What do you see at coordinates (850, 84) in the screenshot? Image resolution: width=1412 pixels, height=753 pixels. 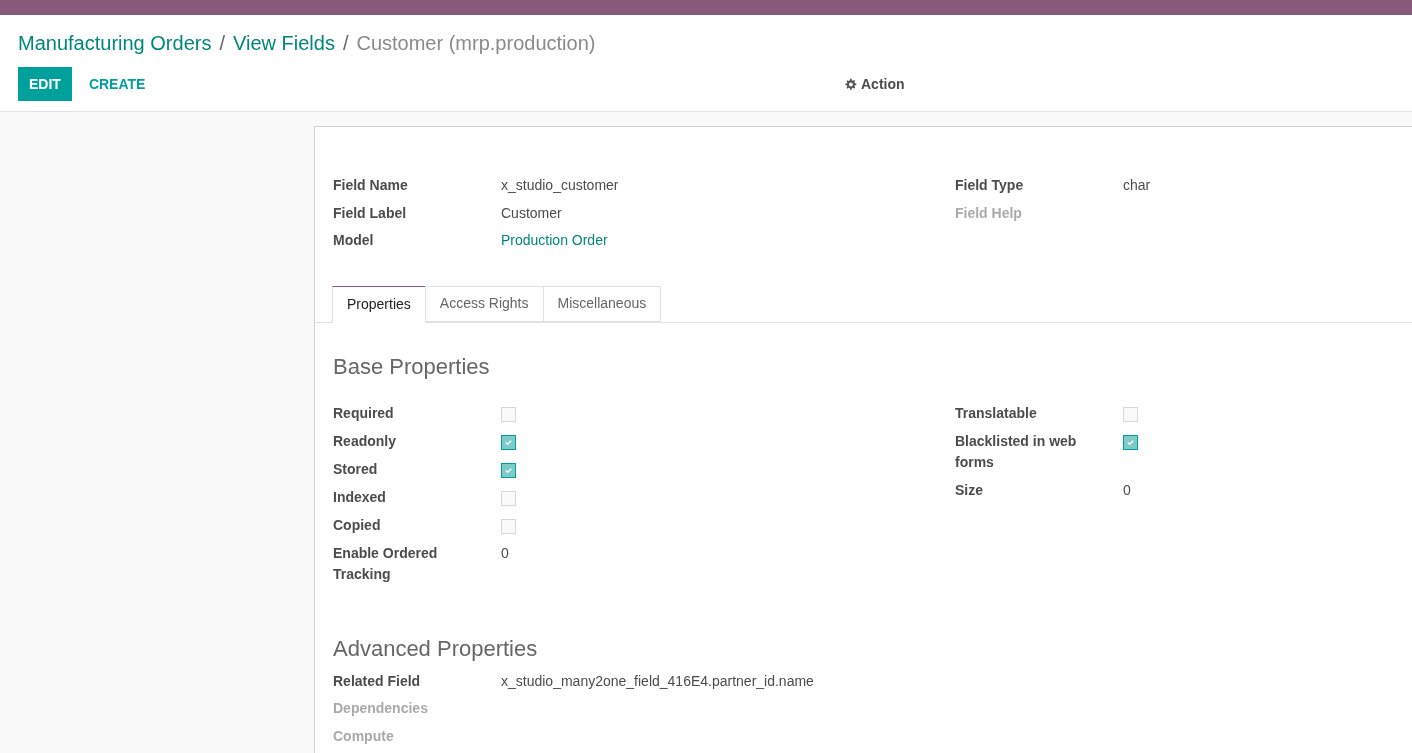 I see `gear-icon` at bounding box center [850, 84].